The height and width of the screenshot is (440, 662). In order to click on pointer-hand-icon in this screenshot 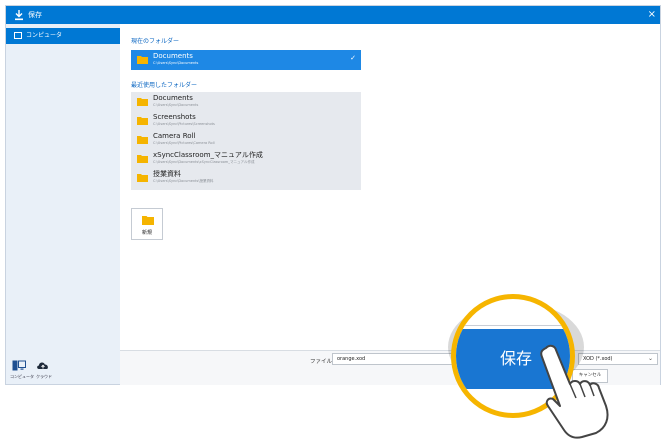, I will do `click(574, 391)`.